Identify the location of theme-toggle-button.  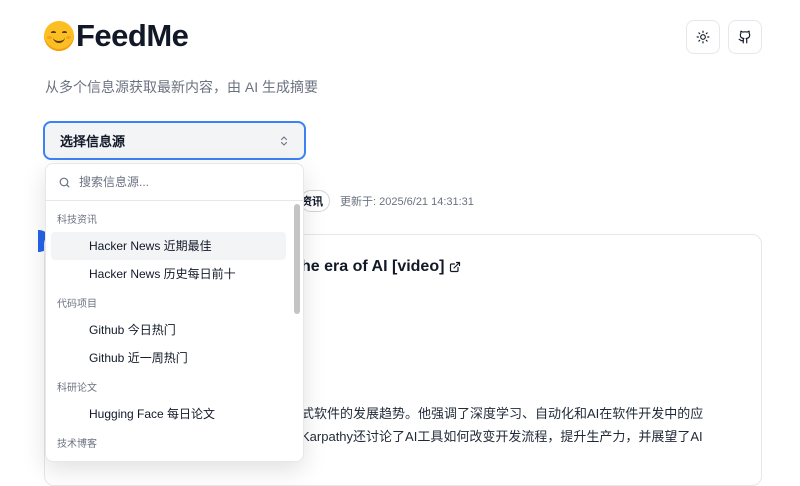
(703, 37).